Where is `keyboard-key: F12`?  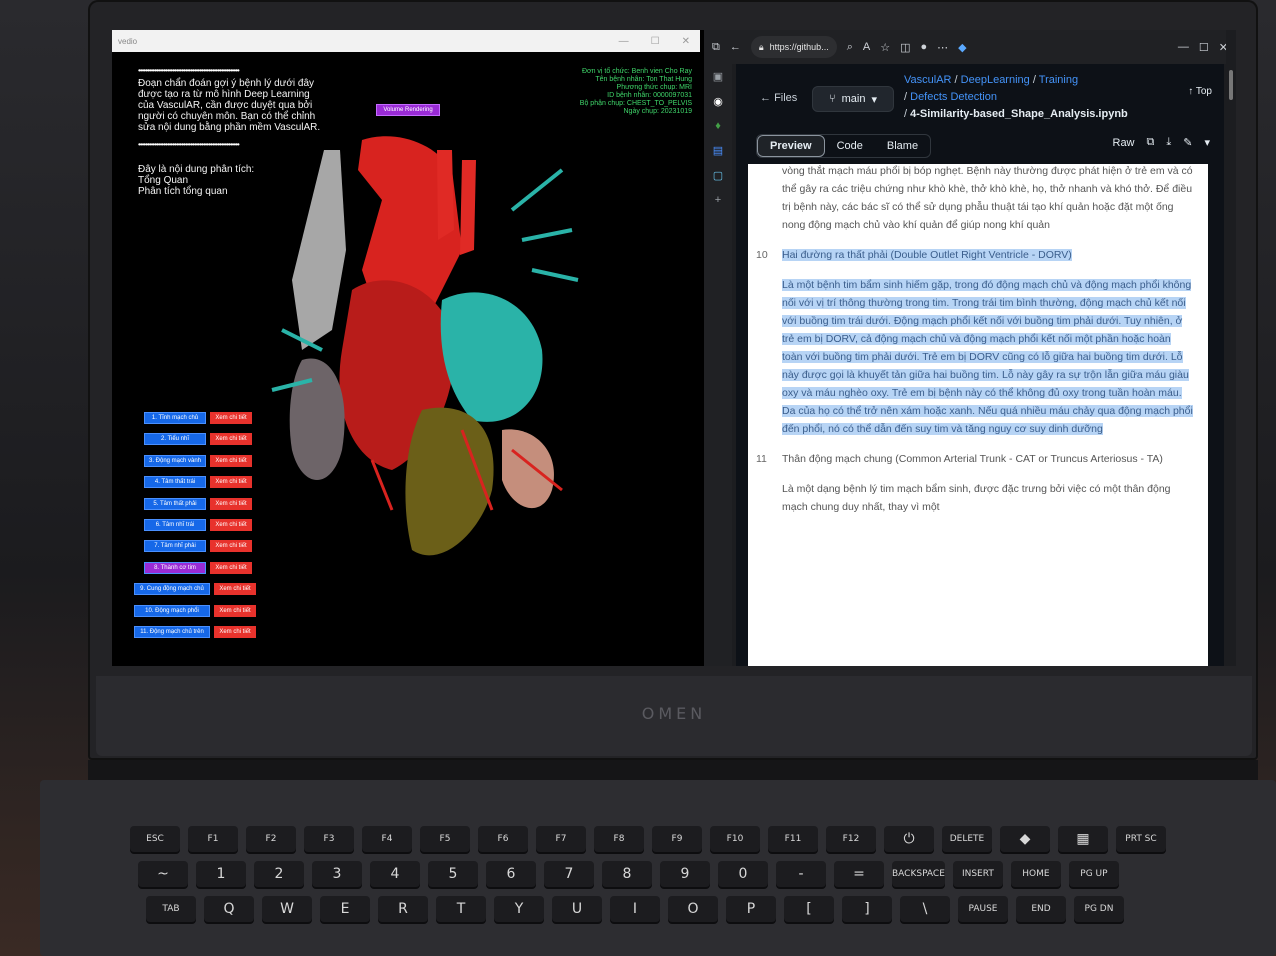 keyboard-key: F12 is located at coordinates (851, 839).